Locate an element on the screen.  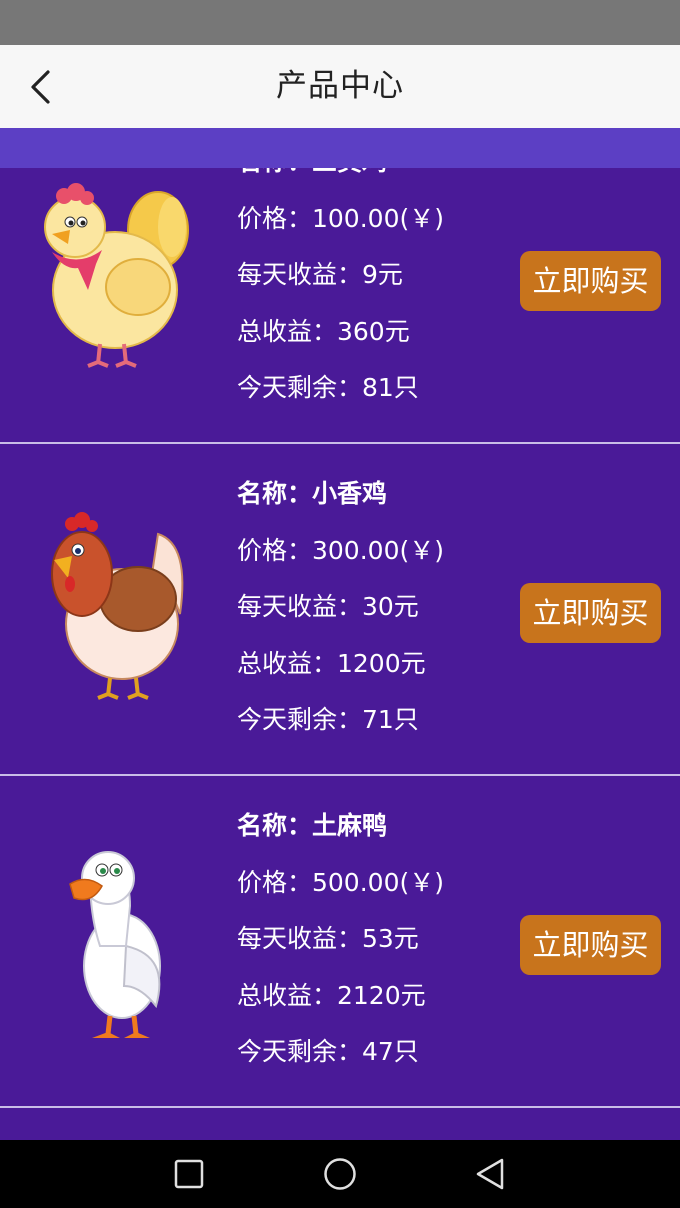
status-bar is located at coordinates (340, 22).